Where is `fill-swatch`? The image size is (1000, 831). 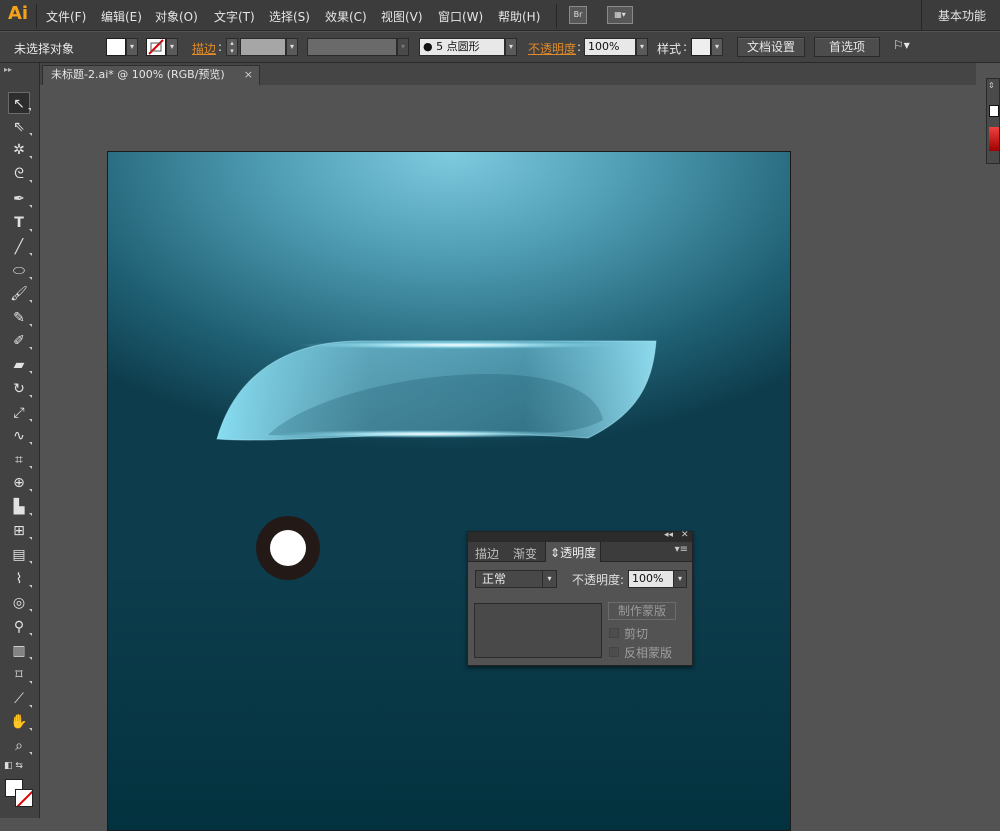 fill-swatch is located at coordinates (116, 47).